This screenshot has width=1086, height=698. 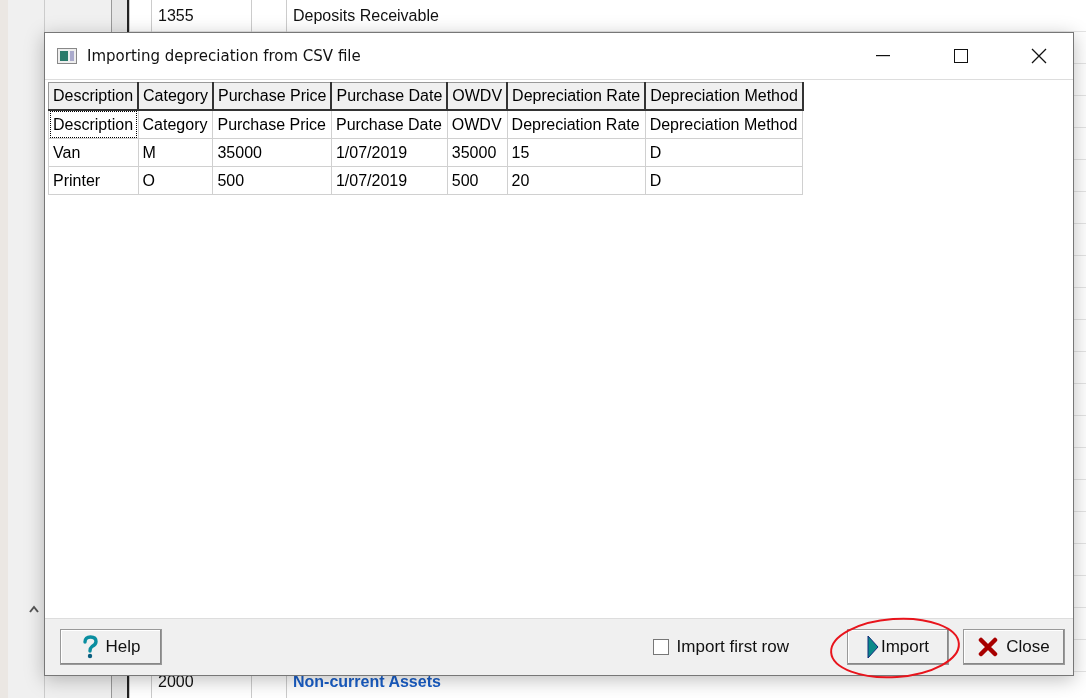 I want to click on column-header: Description, so click(x=93, y=96).